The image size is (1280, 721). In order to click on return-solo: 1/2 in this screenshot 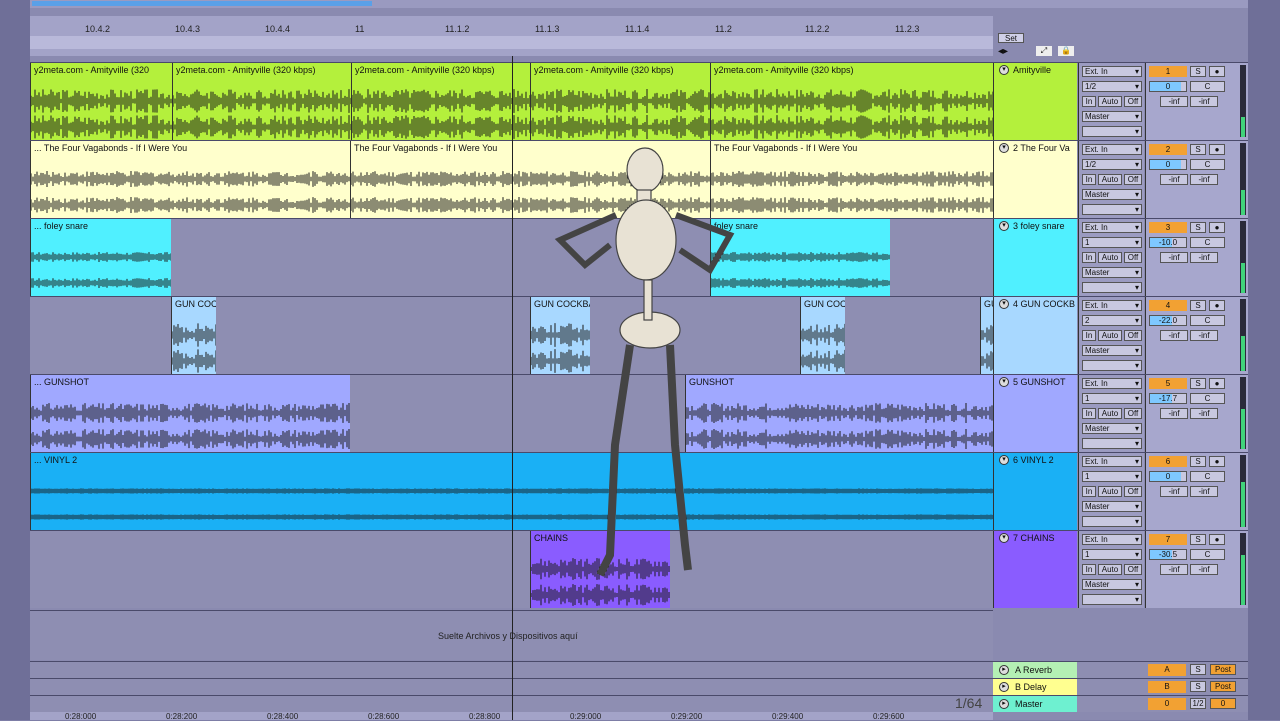, I will do `click(1198, 703)`.